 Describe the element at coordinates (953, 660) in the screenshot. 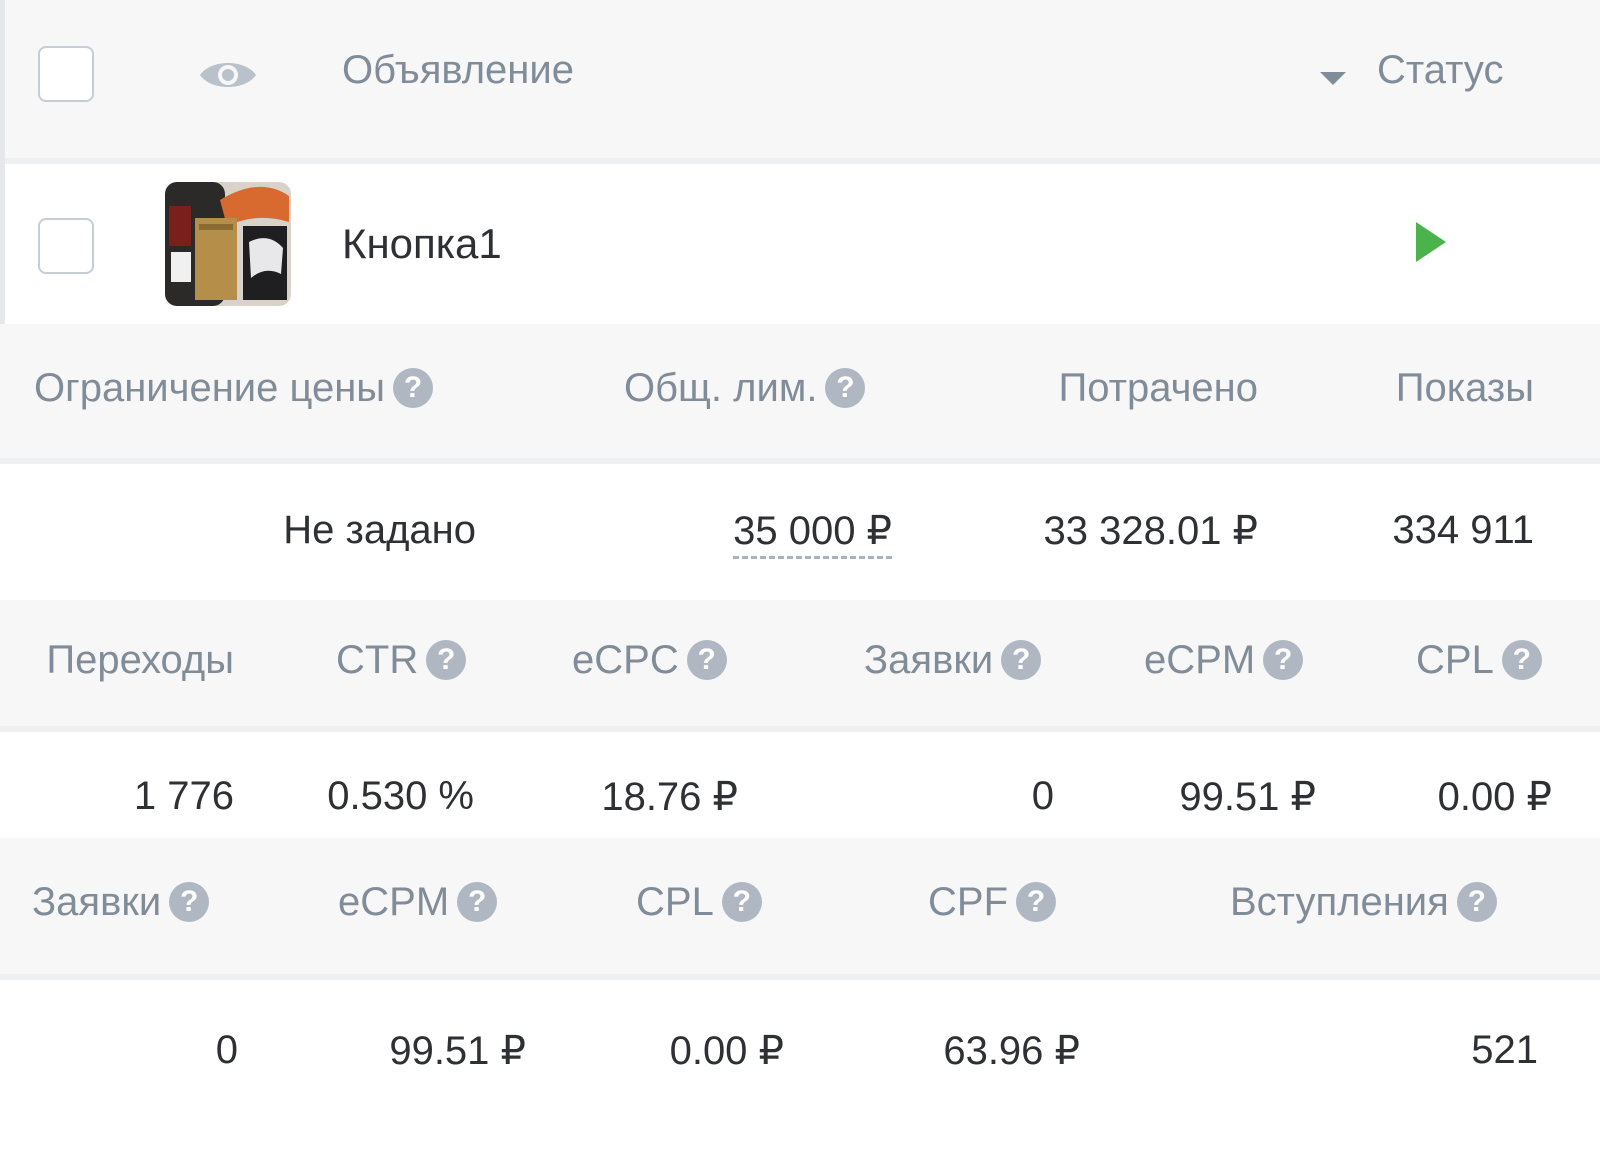

I see `column-header-leads: Заявки?` at that location.